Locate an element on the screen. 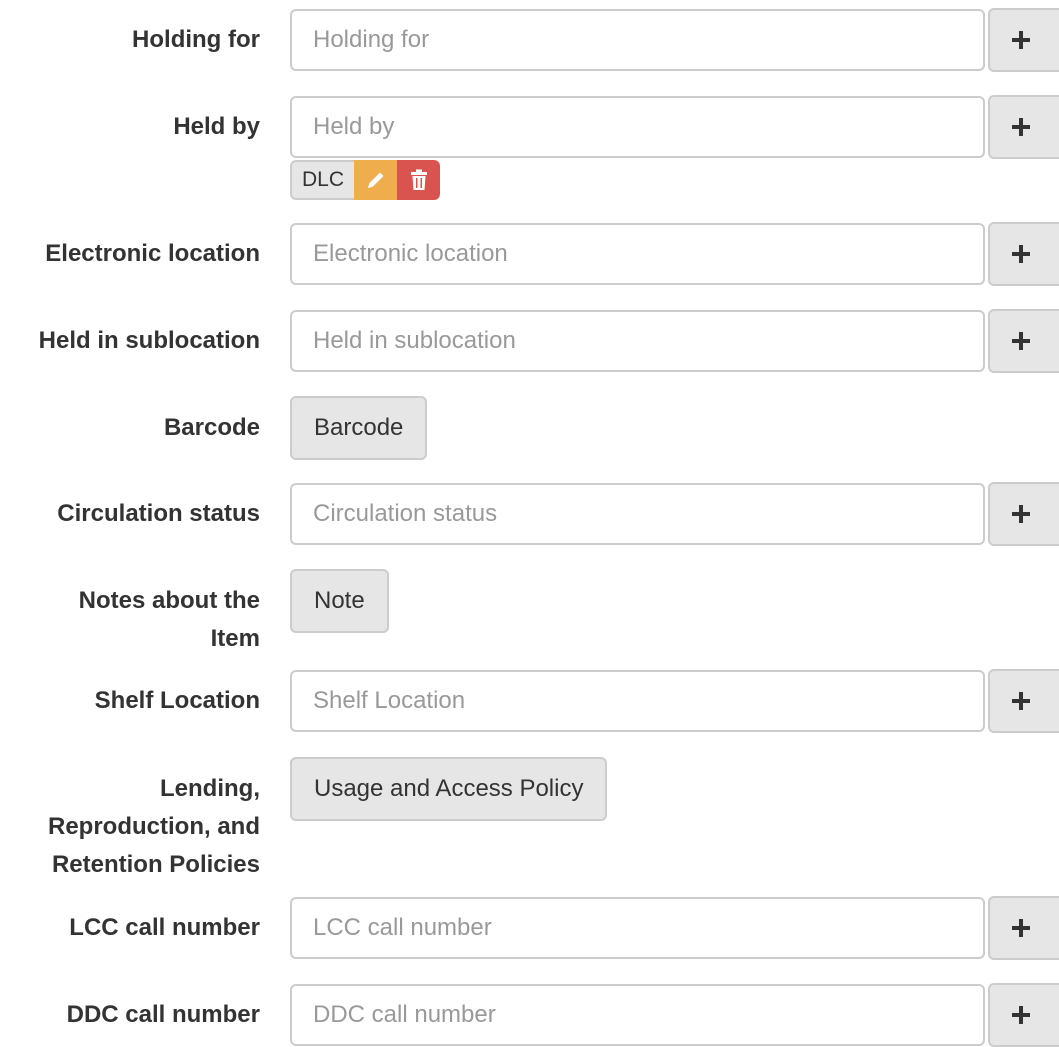 Image resolution: width=1059 pixels, height=1047 pixels. held-by-tag-label: DLC is located at coordinates (322, 180).